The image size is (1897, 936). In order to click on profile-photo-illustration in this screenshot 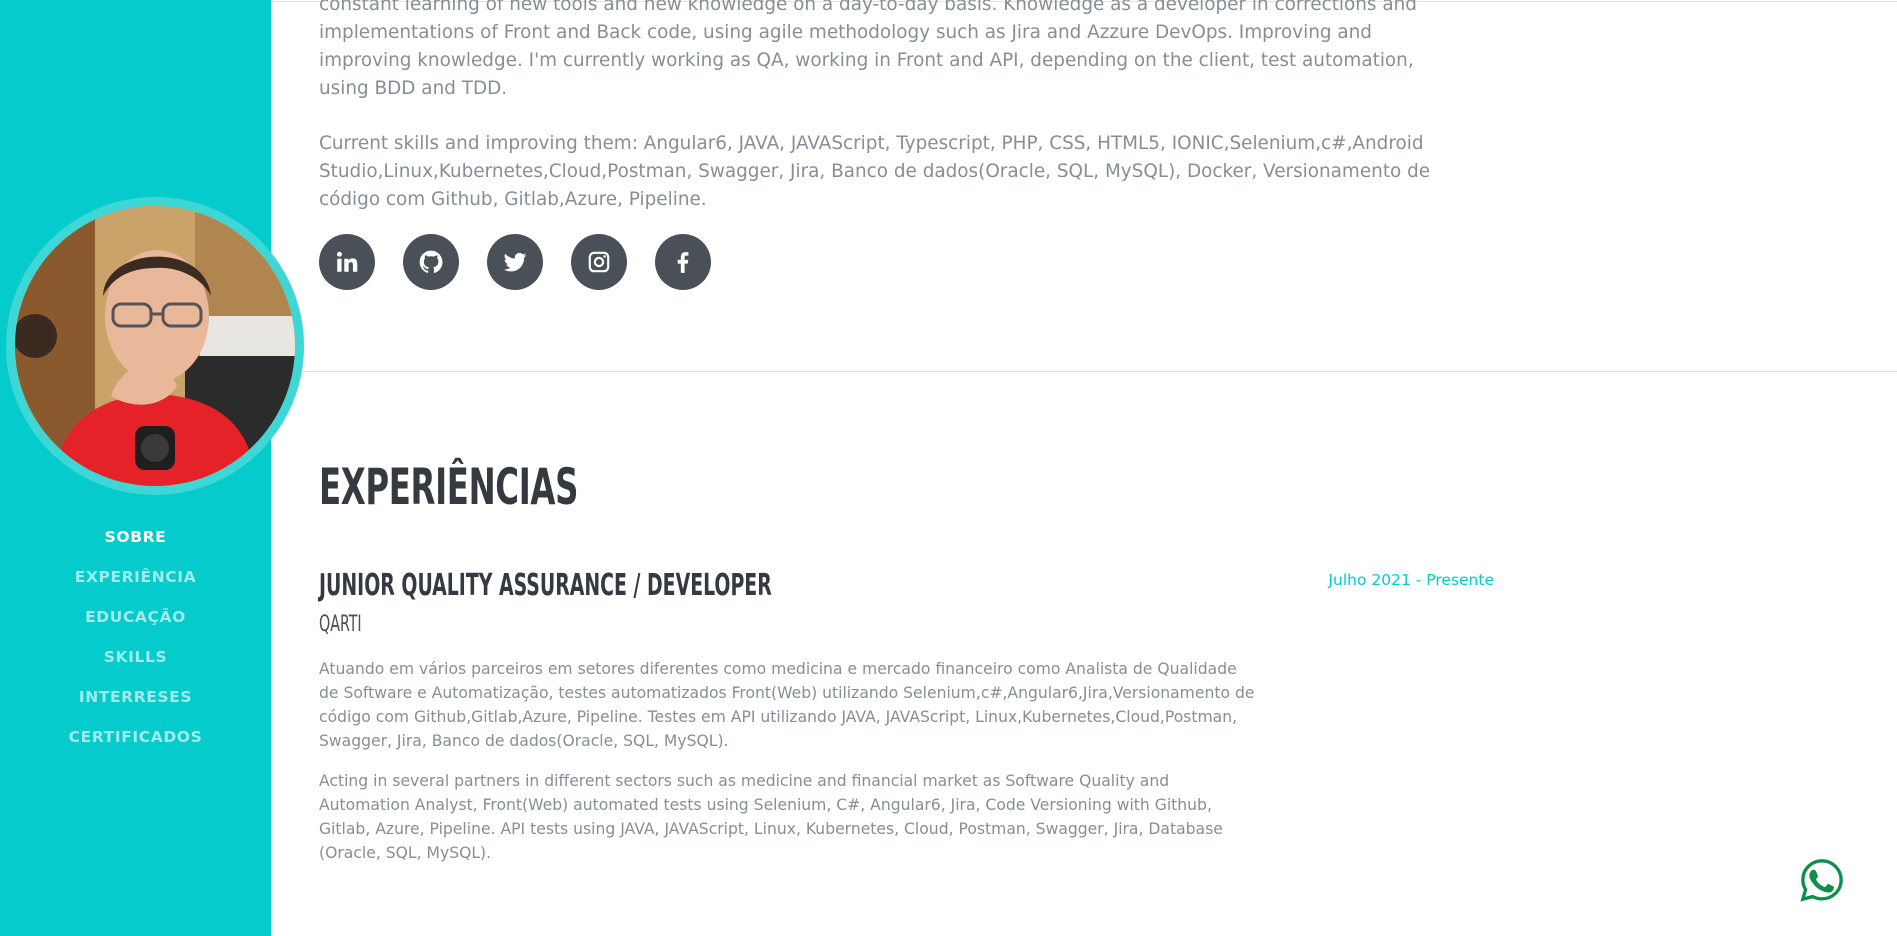, I will do `click(155, 346)`.